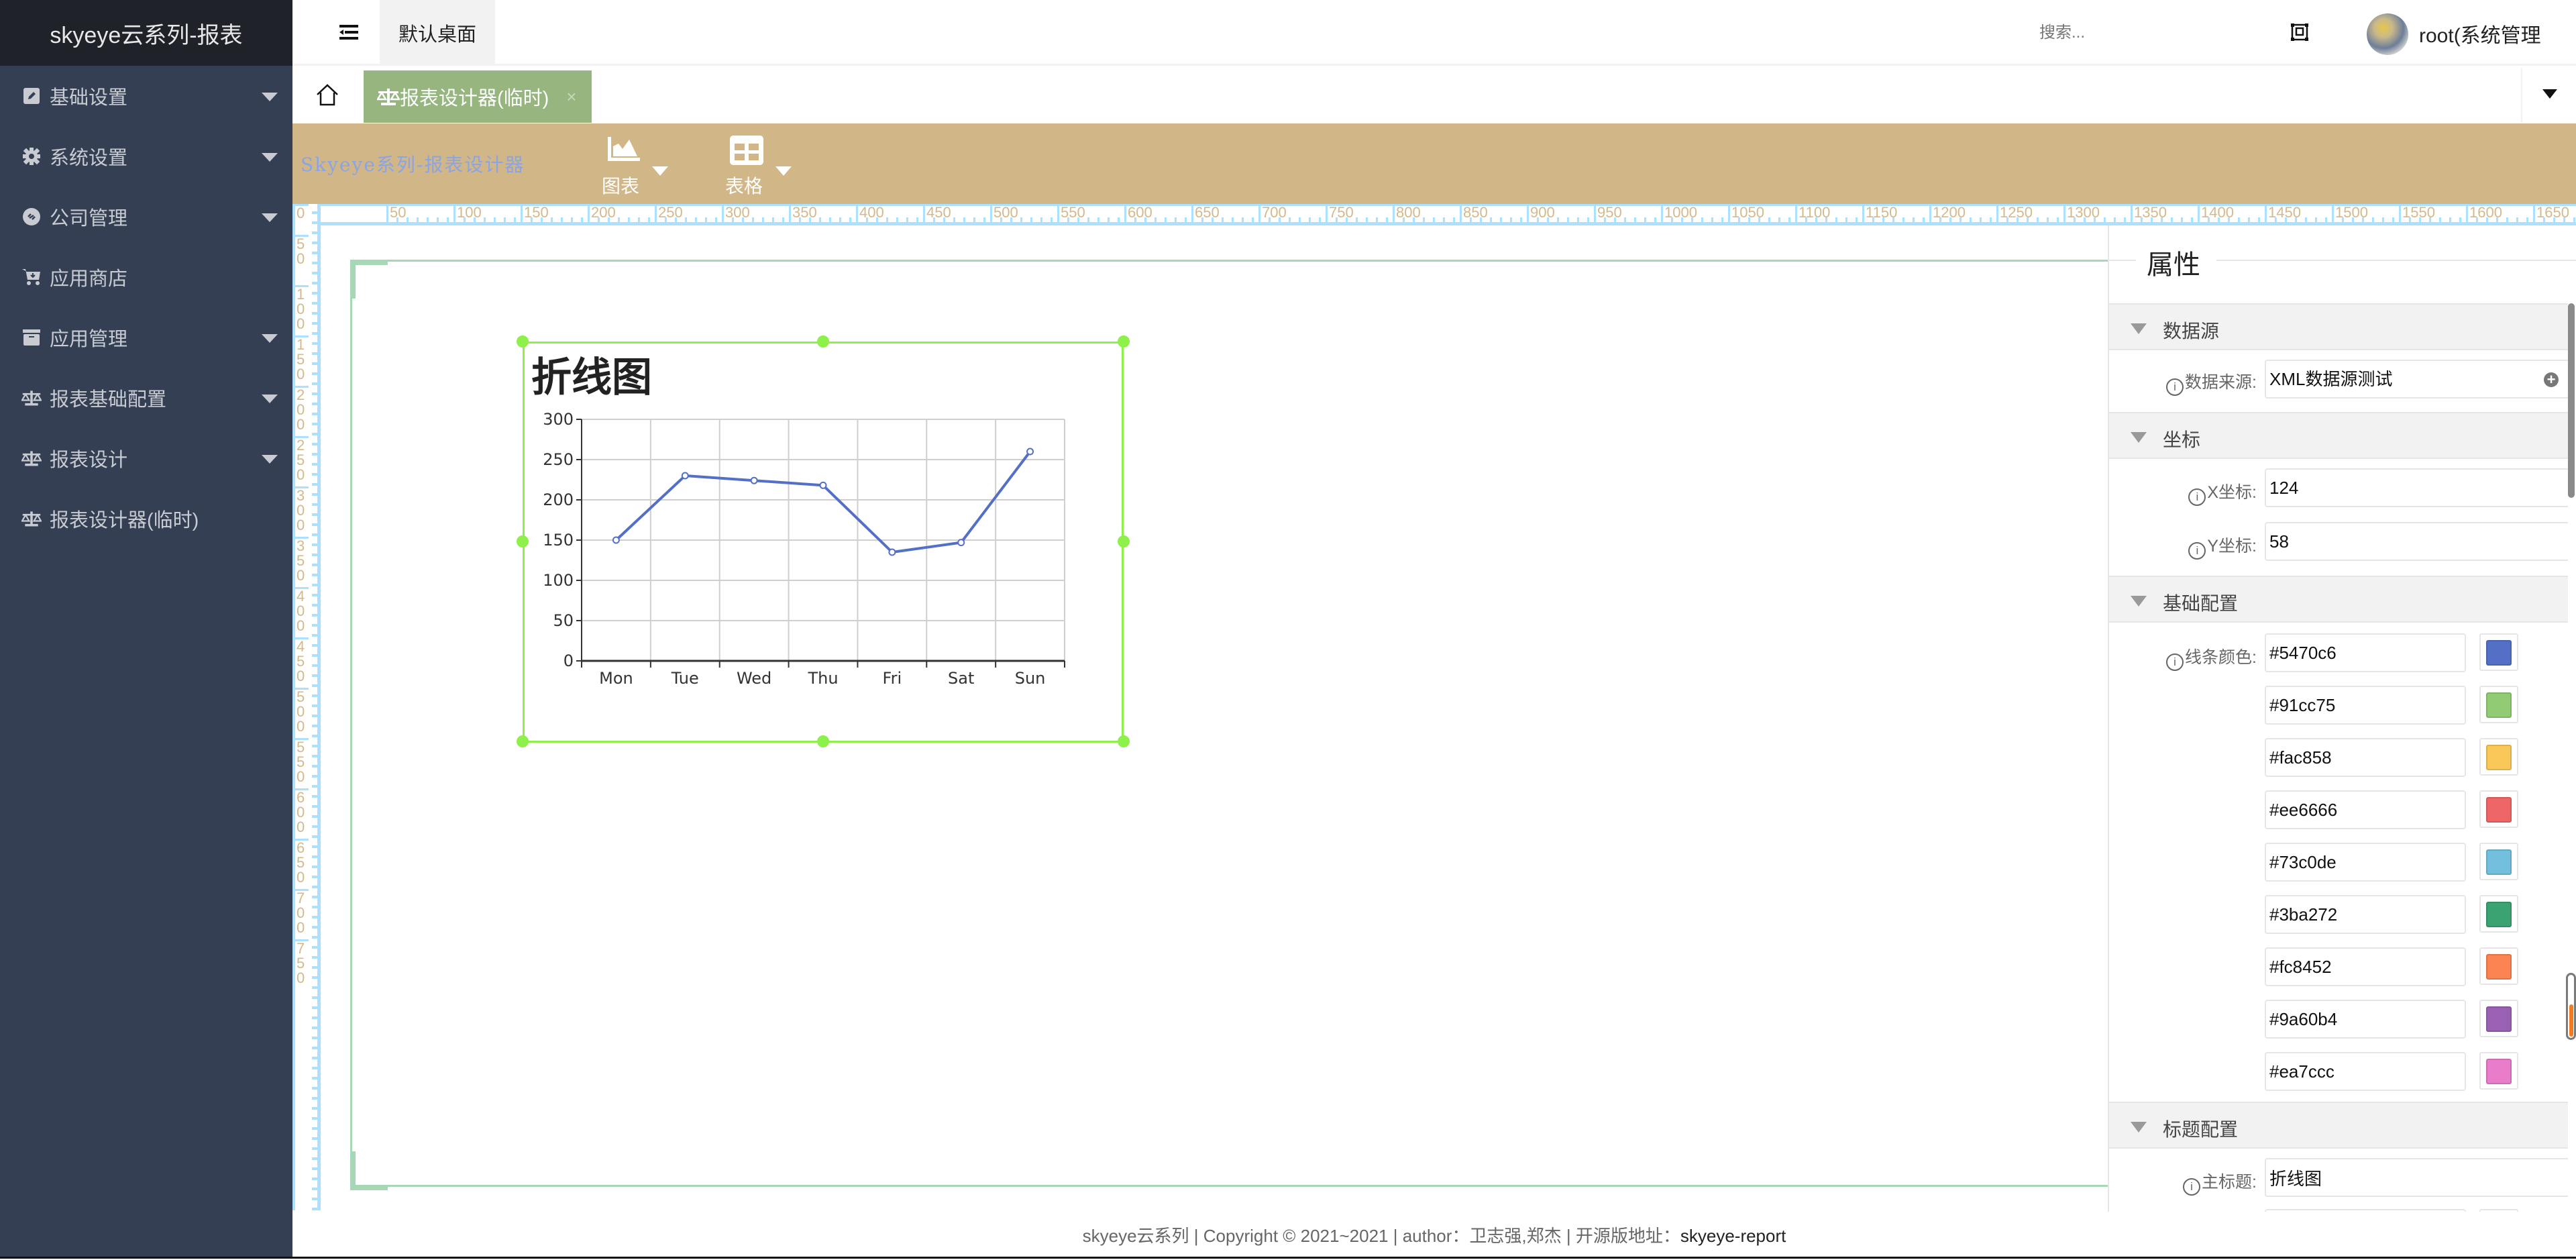  What do you see at coordinates (31, 96) in the screenshot?
I see `edit-icon` at bounding box center [31, 96].